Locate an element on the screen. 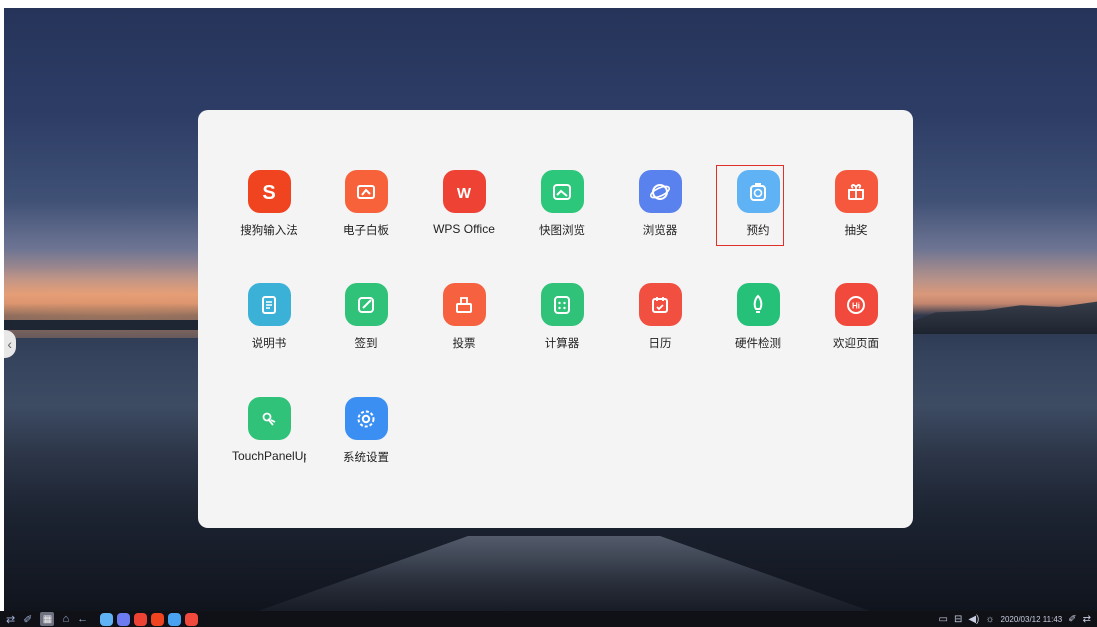  svg-text: Hi is located at coordinates (856, 305).